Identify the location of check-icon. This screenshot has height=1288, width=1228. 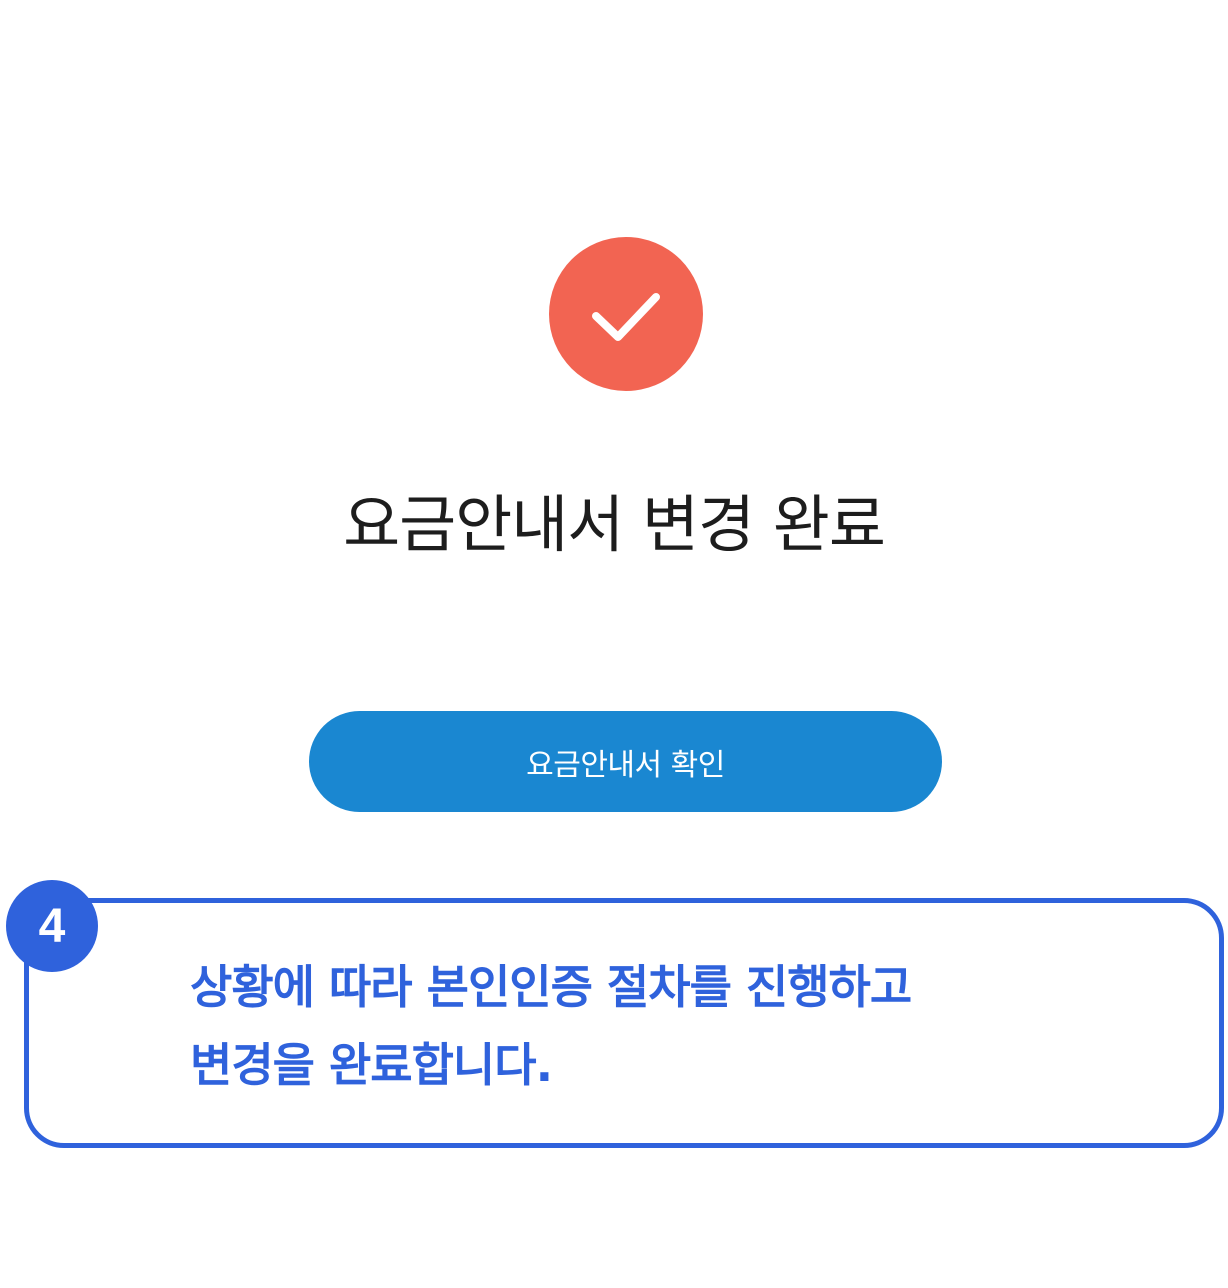
(626, 317).